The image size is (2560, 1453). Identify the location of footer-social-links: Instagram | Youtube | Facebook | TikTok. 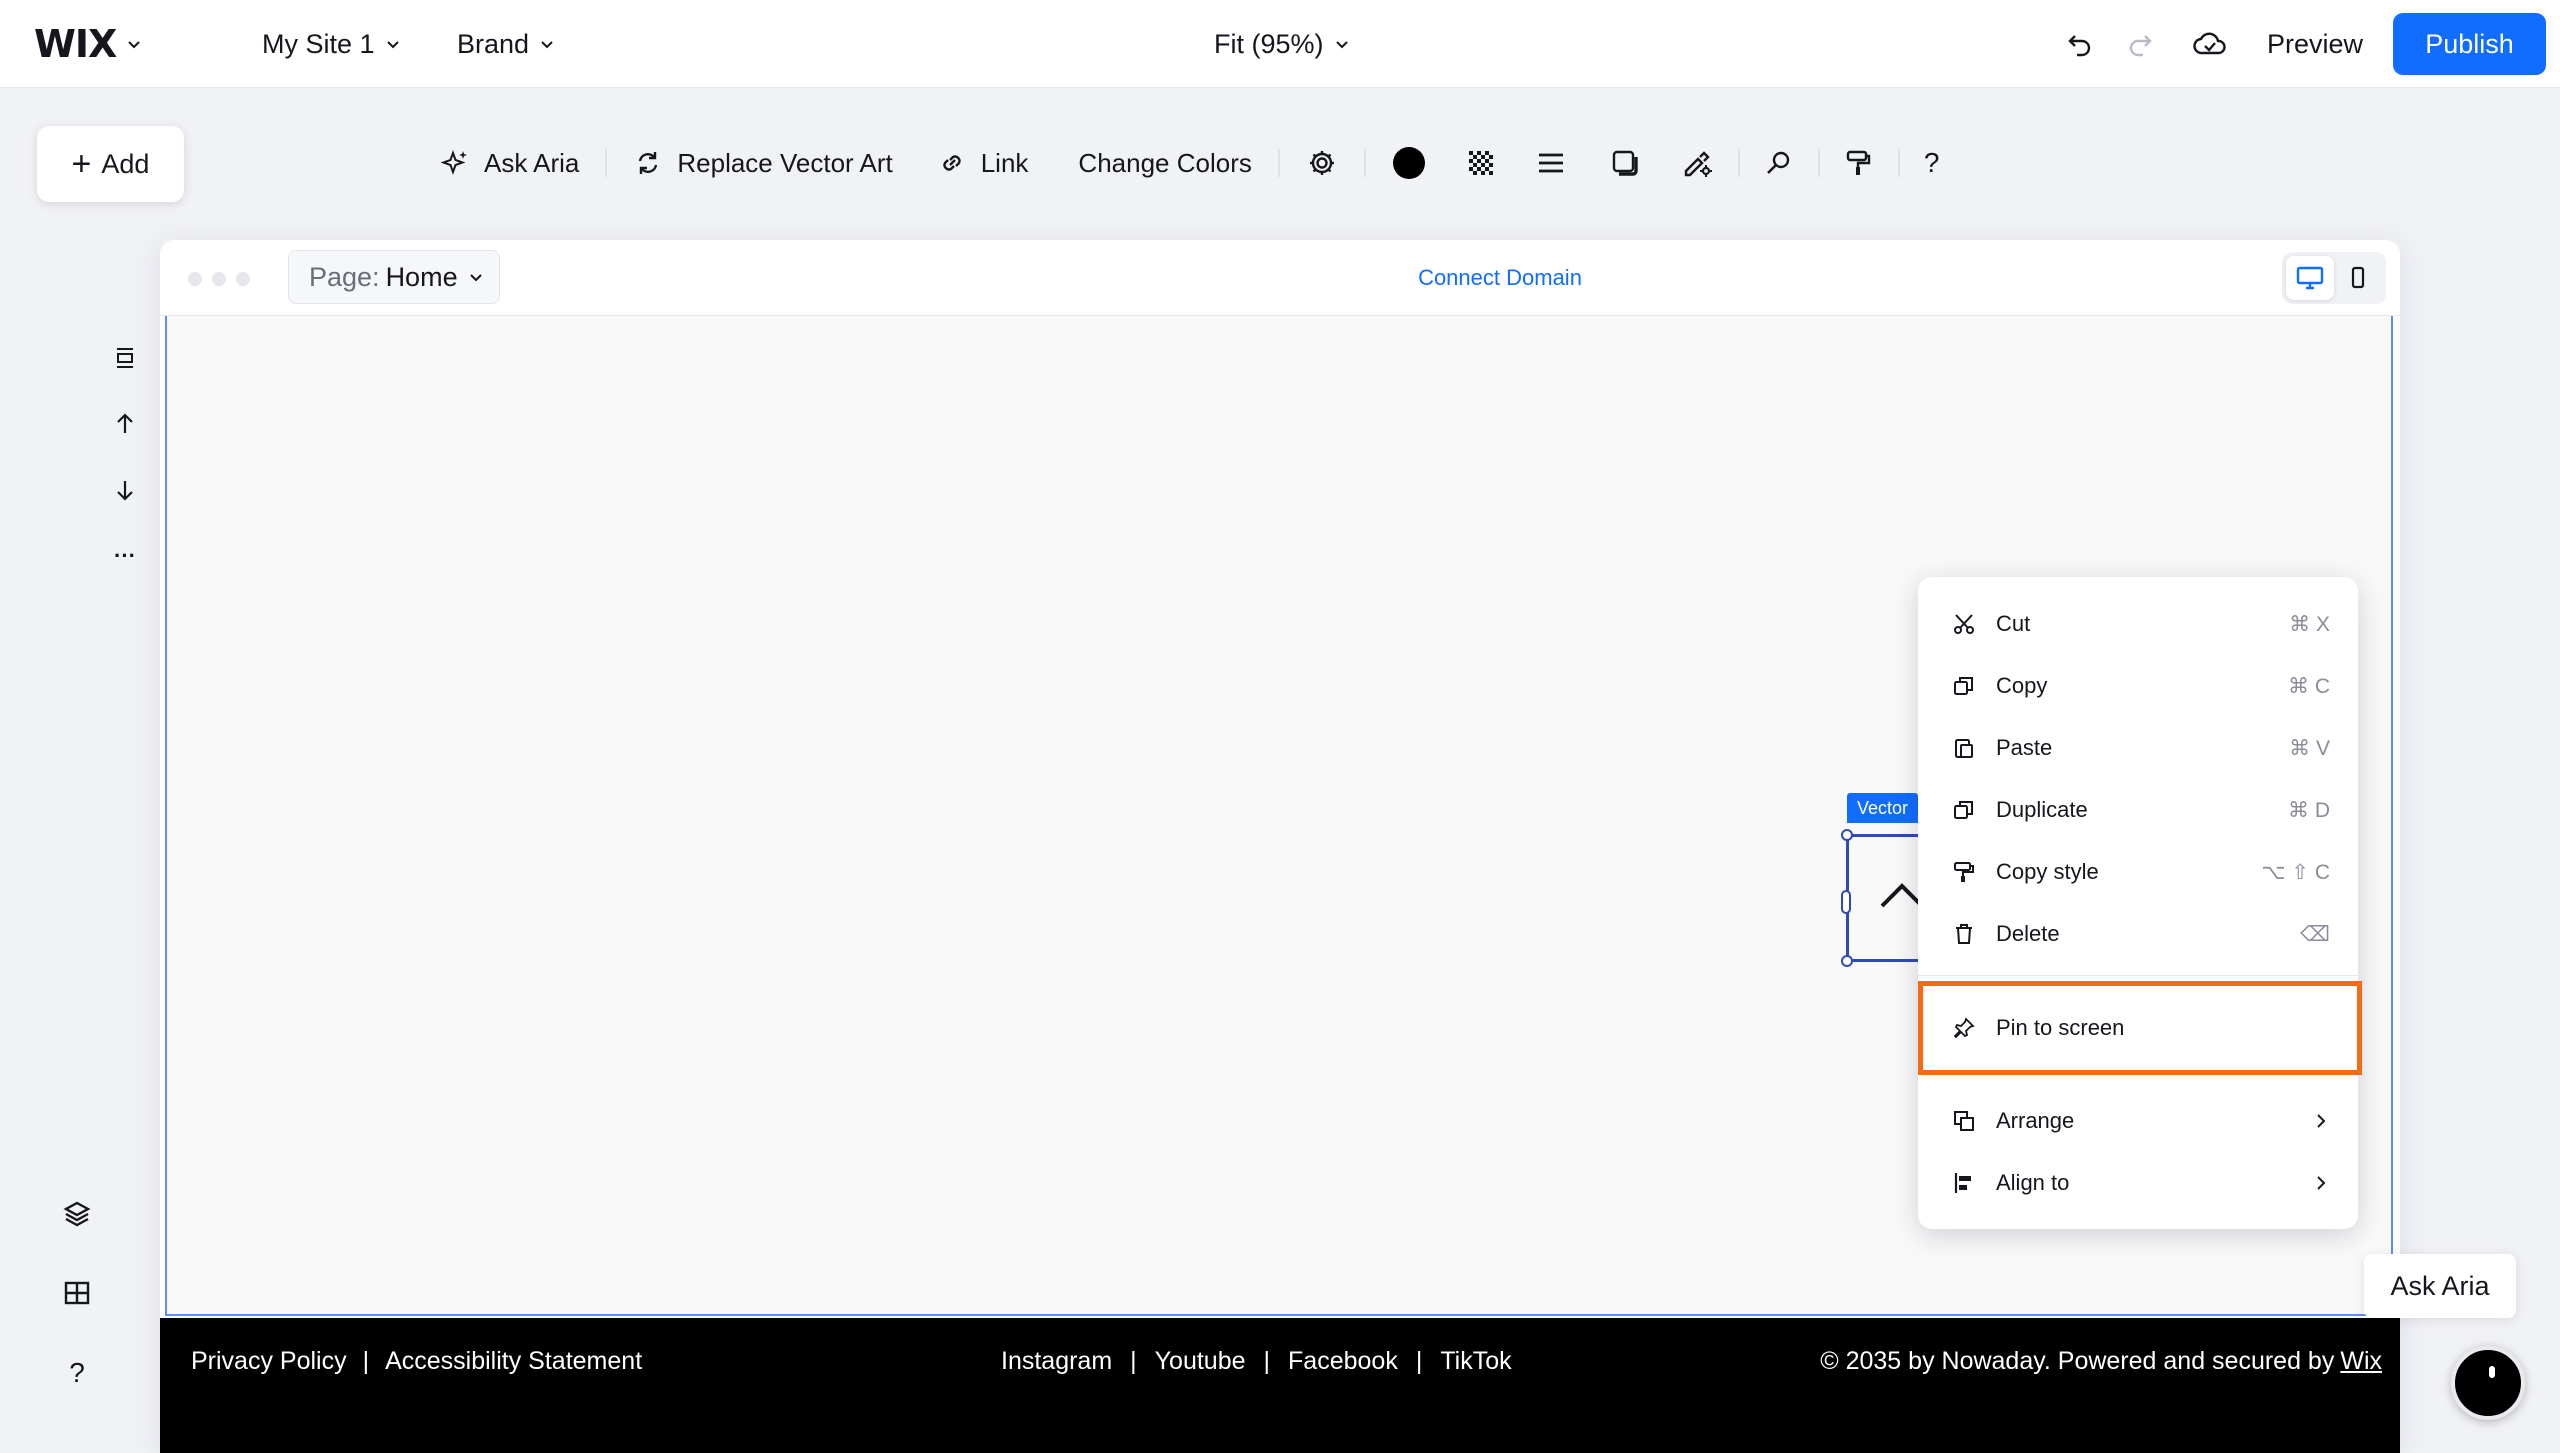
(1256, 1361).